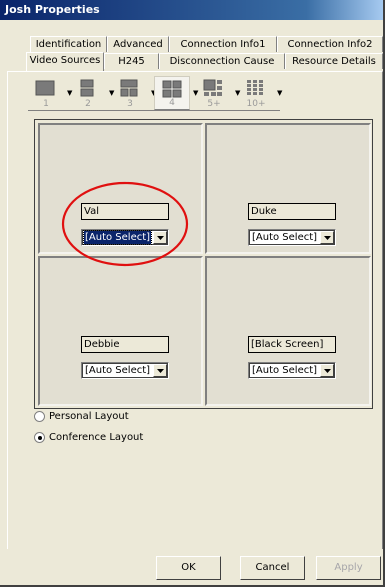 This screenshot has height=587, width=387. I want to click on tab-connection-info1: Connection Info1, so click(223, 44).